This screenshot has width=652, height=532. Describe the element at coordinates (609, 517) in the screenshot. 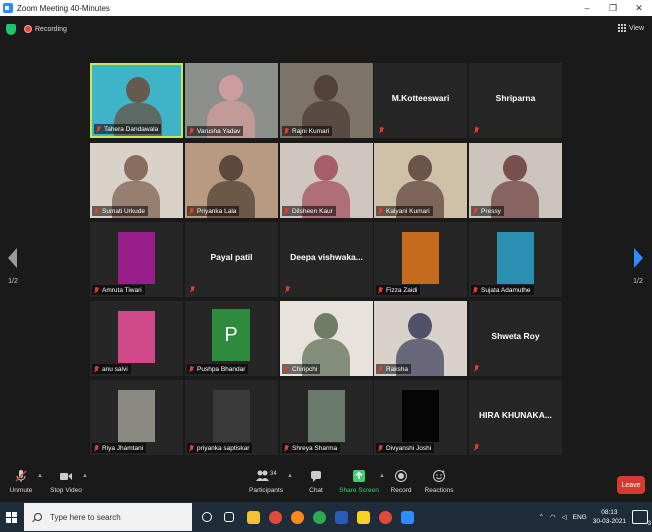

I see `taskbar-clock: 08:13 30-03-2021` at that location.